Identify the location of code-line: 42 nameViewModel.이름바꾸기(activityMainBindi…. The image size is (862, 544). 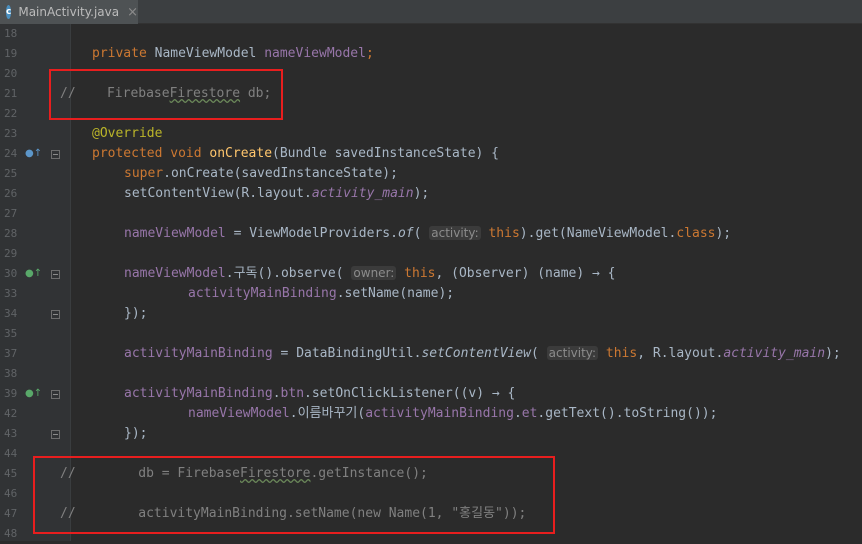
(431, 414).